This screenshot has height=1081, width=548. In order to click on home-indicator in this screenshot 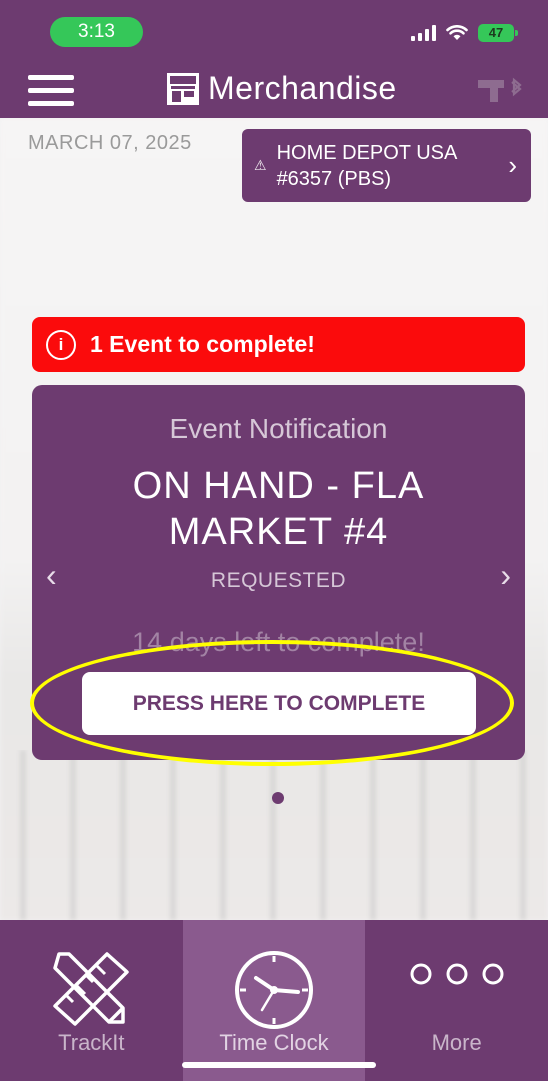, I will do `click(279, 1065)`.